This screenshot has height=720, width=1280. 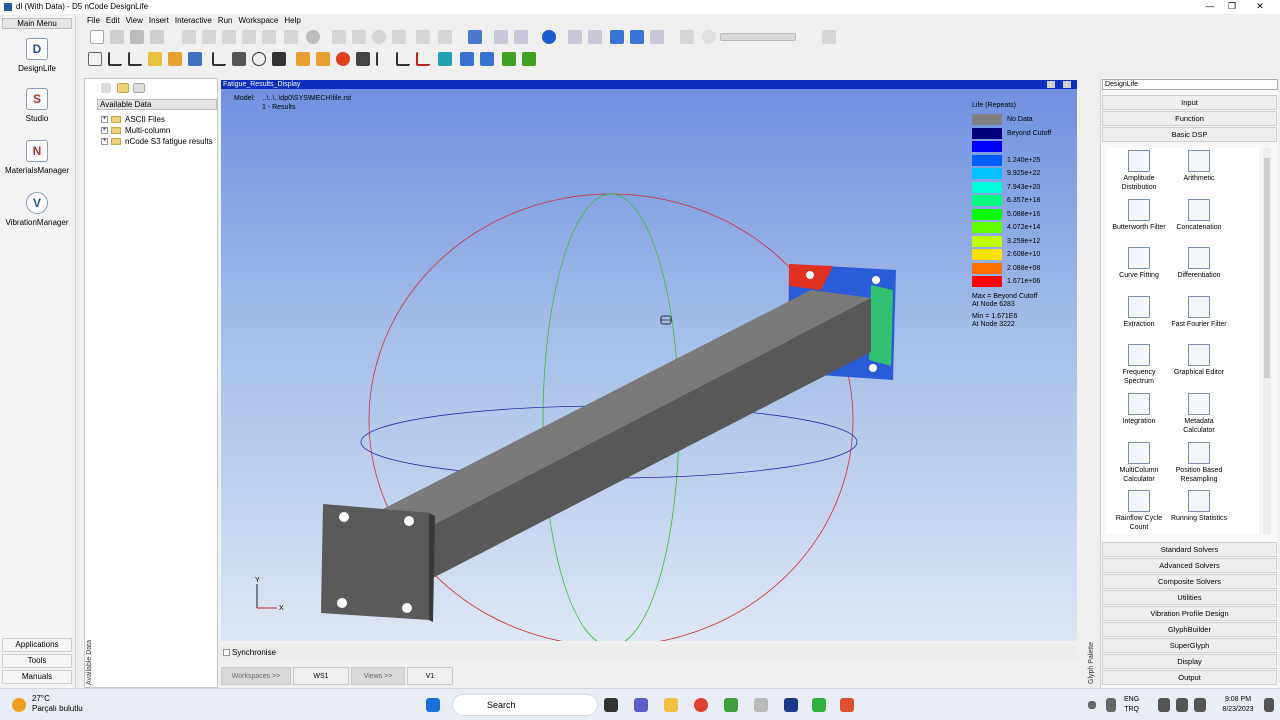 What do you see at coordinates (641, 705) in the screenshot?
I see `teams-icon` at bounding box center [641, 705].